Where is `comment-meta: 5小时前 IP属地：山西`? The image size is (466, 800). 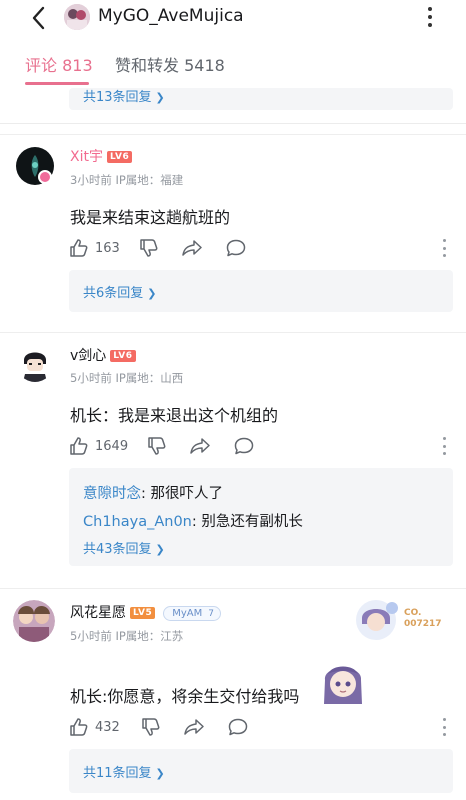
comment-meta: 5小时前 IP属地：山西 is located at coordinates (127, 378).